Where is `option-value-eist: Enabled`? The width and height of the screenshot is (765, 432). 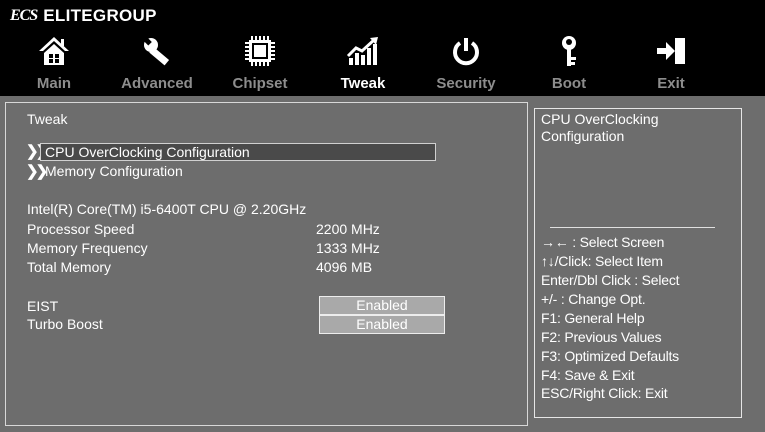
option-value-eist: Enabled is located at coordinates (382, 305).